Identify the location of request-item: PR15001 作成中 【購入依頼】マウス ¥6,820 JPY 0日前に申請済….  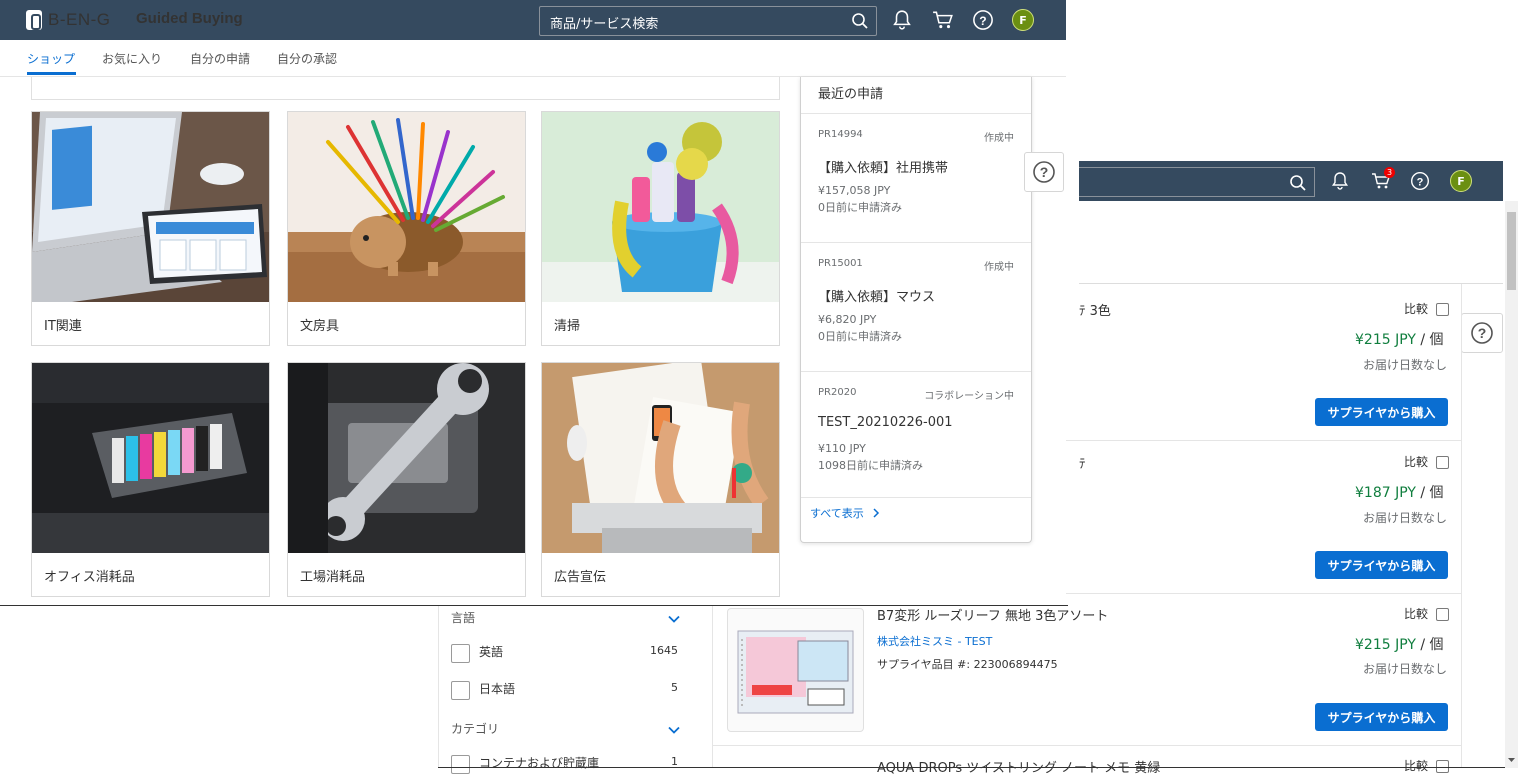
(916, 307).